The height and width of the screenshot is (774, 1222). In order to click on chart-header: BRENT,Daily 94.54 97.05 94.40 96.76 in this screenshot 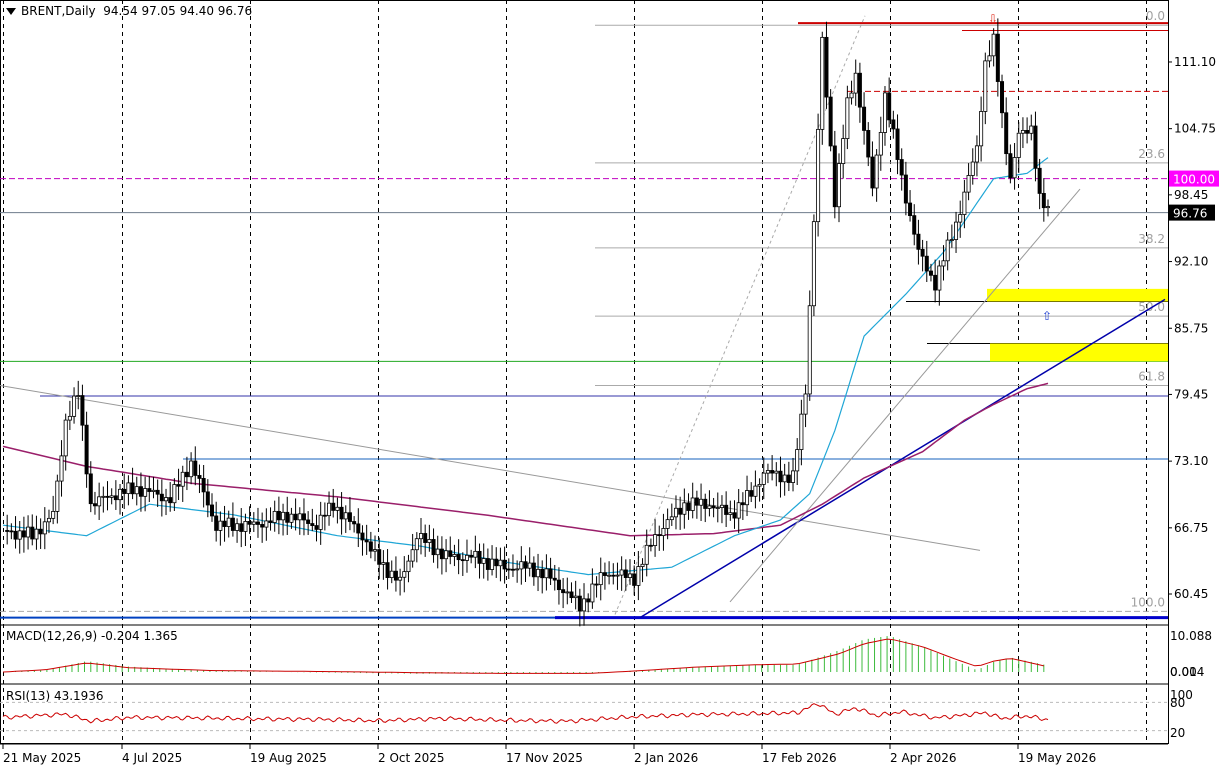, I will do `click(129, 11)`.